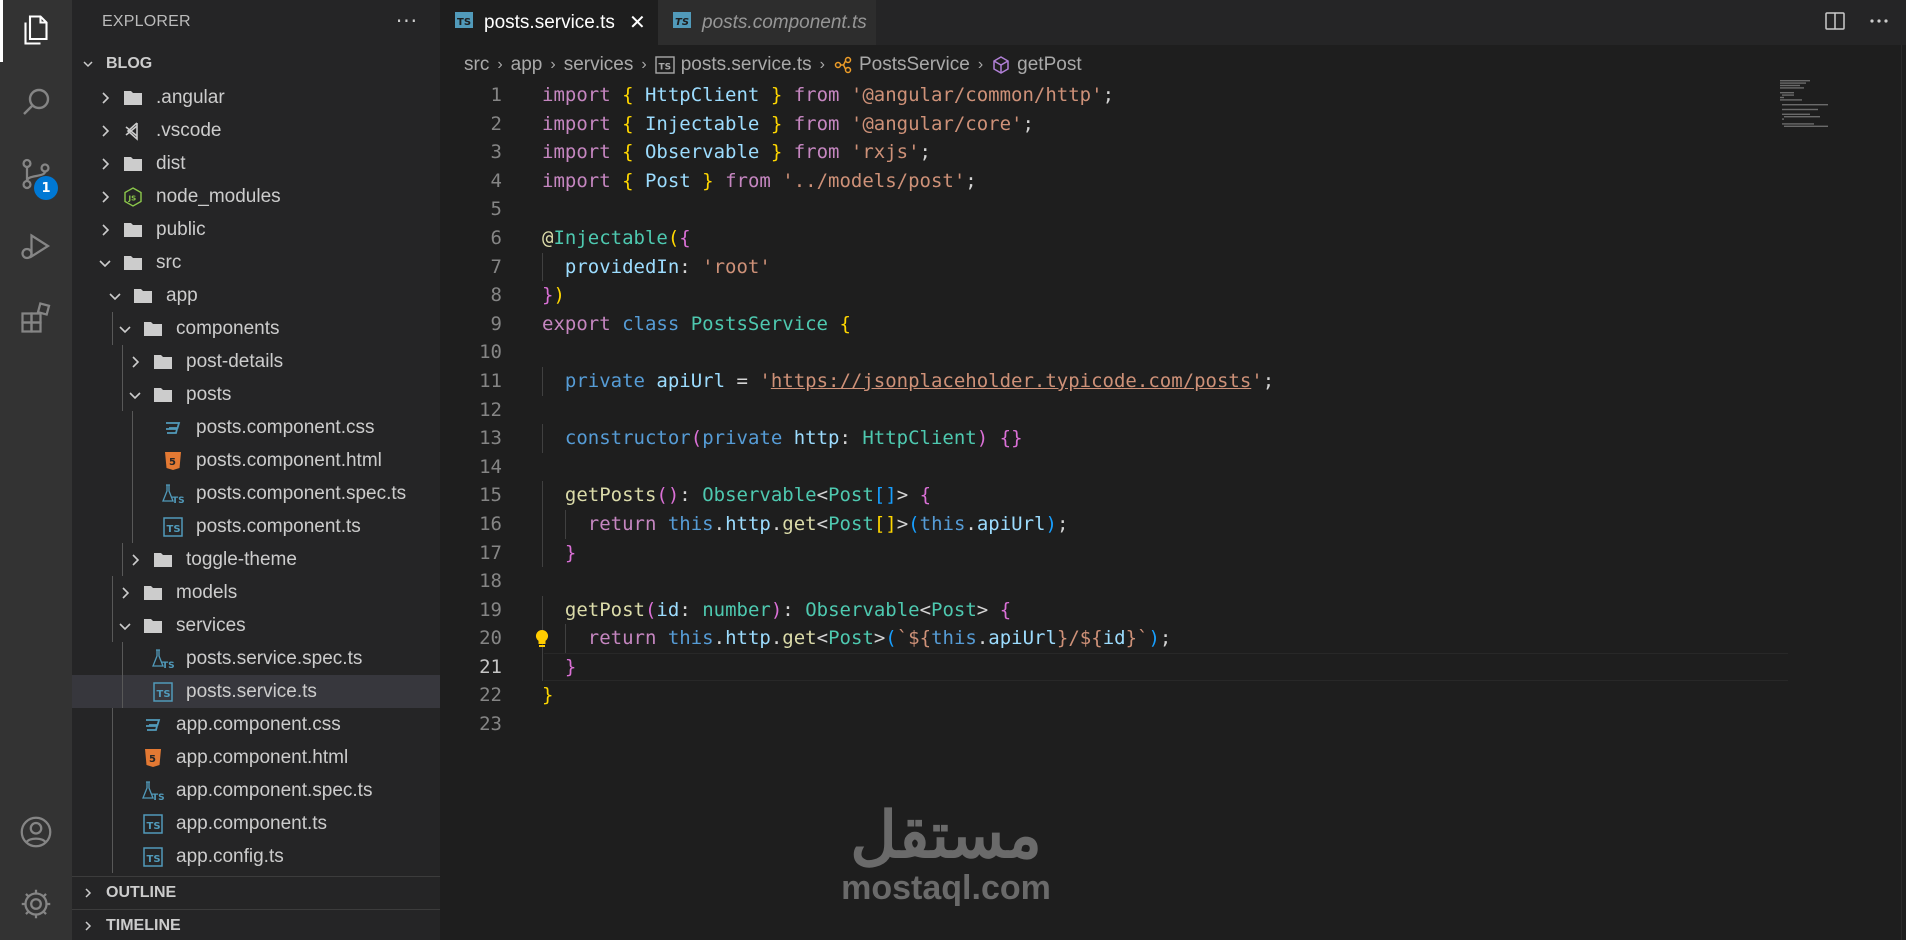  I want to click on code-line: 22}, so click(1173, 695).